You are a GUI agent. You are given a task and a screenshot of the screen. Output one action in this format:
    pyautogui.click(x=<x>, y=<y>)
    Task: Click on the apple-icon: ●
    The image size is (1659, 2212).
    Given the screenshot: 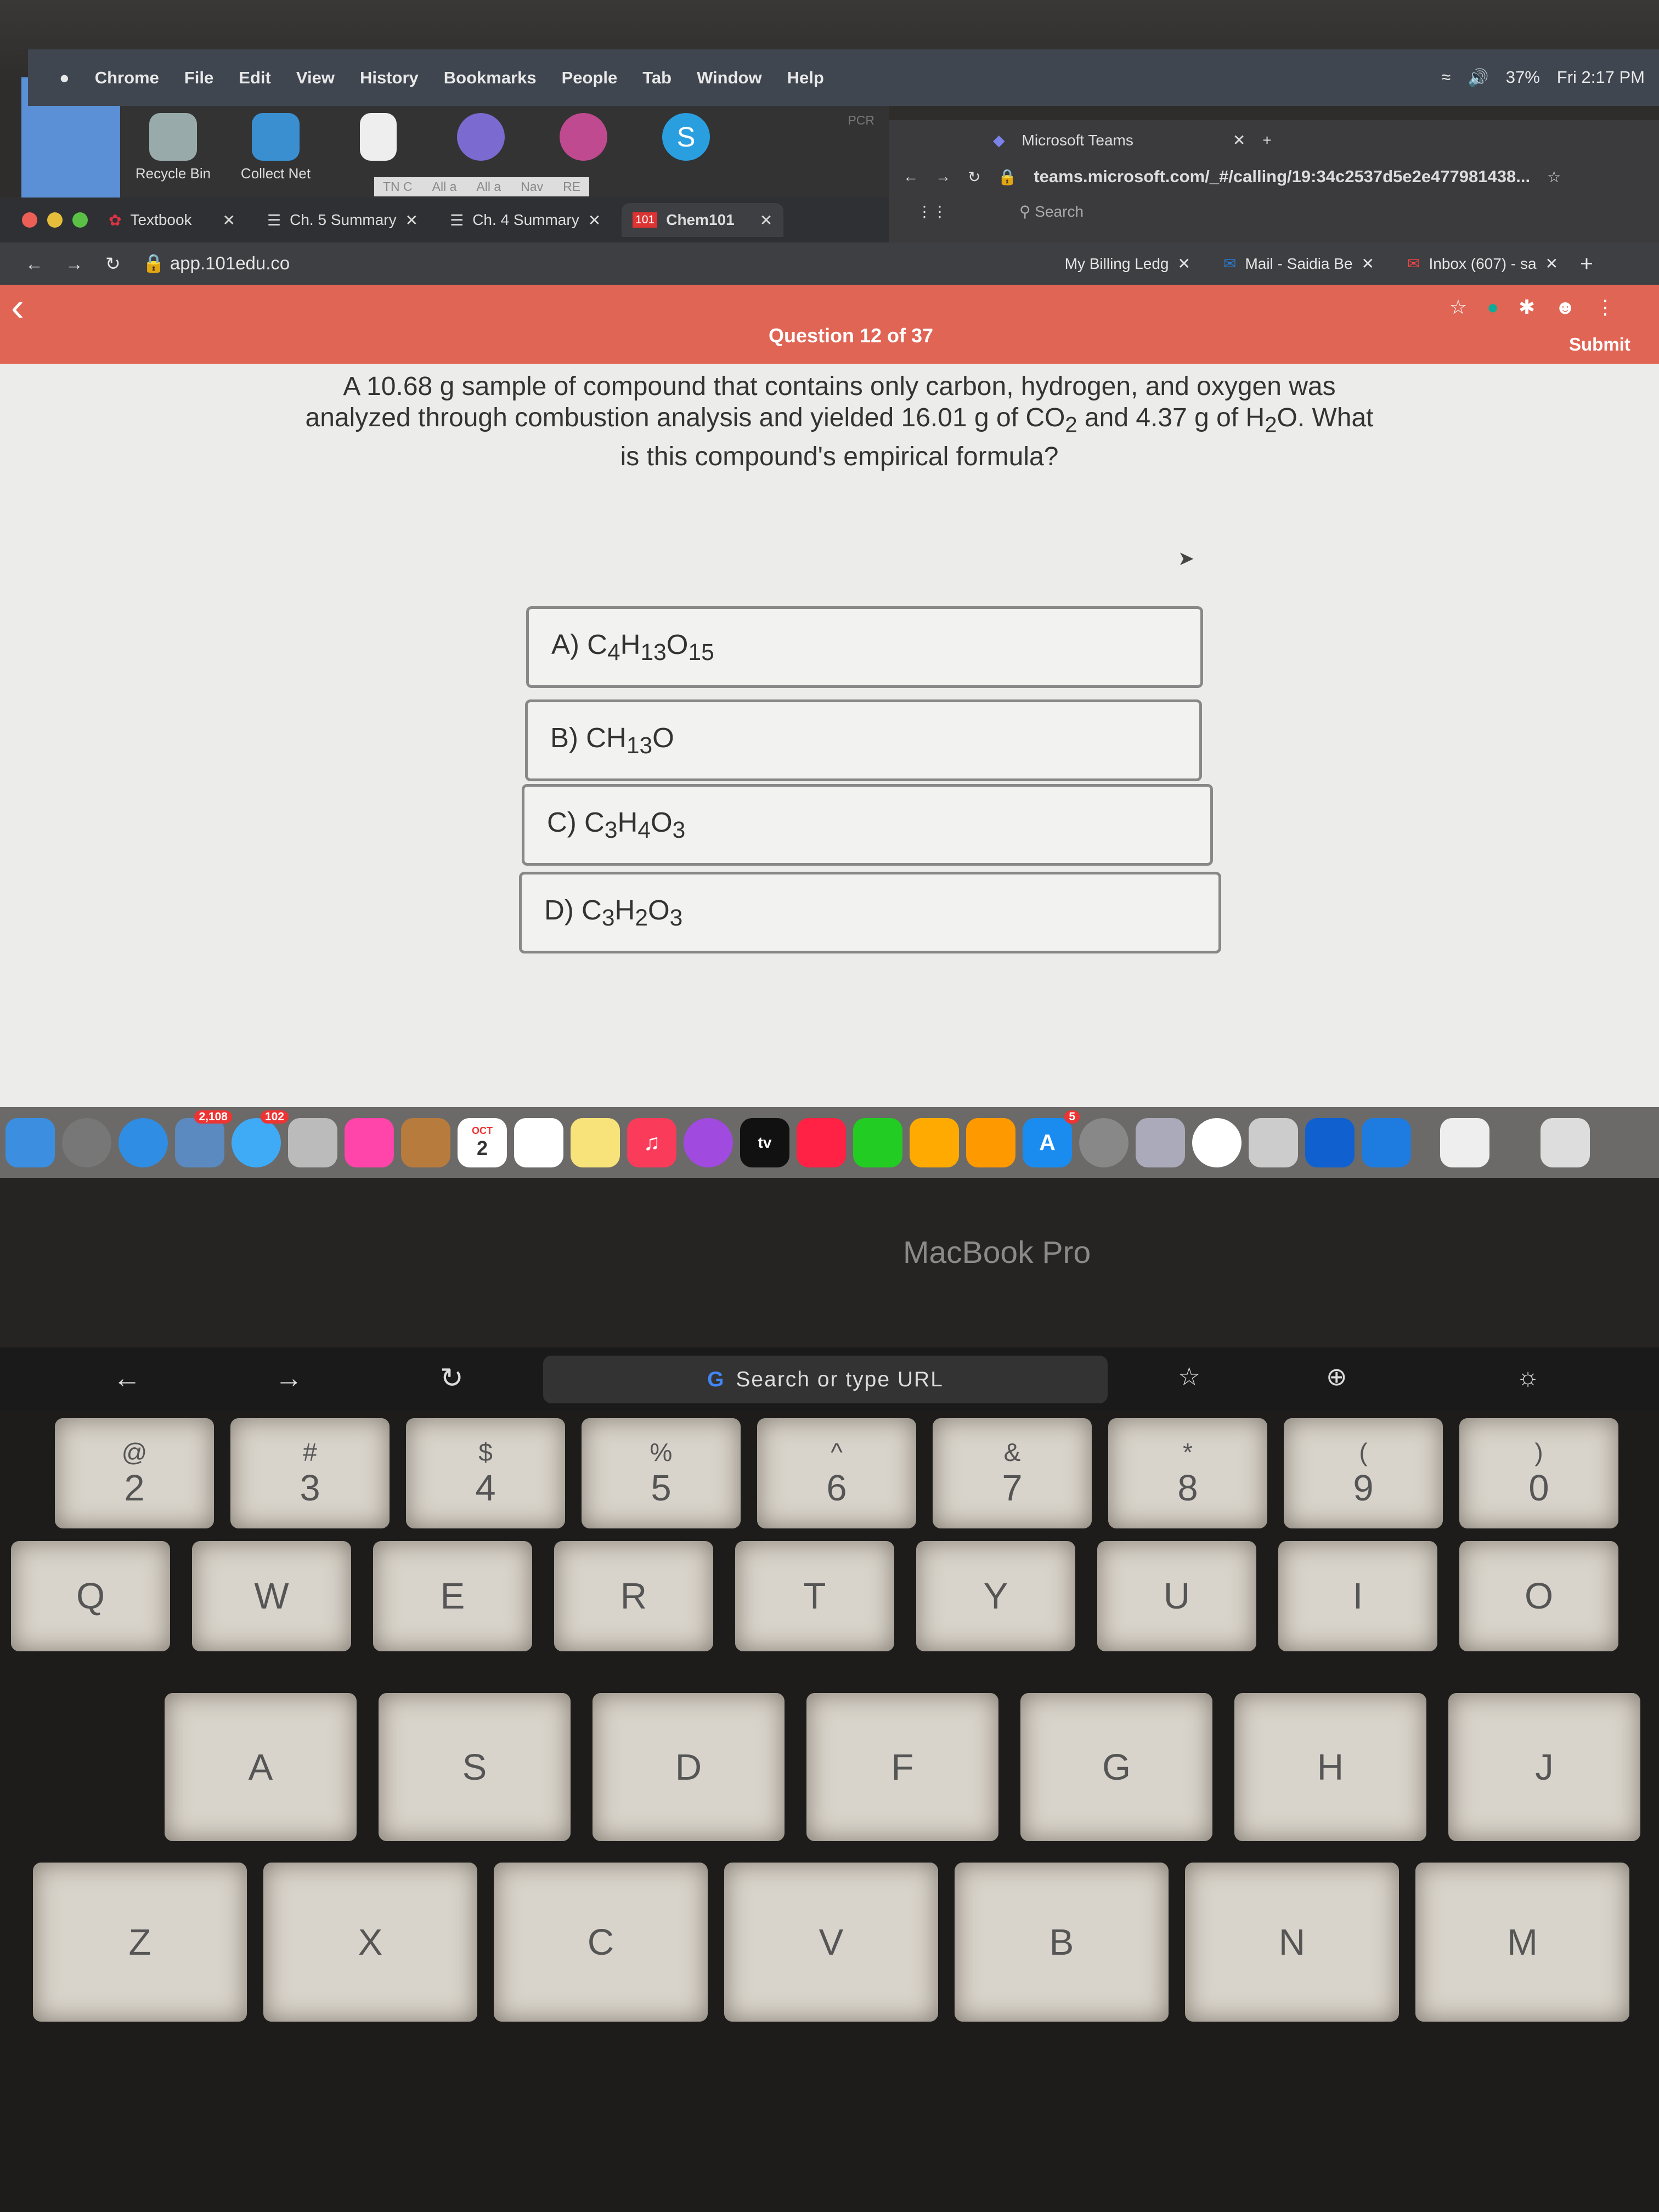 What is the action you would take?
    pyautogui.click(x=64, y=78)
    